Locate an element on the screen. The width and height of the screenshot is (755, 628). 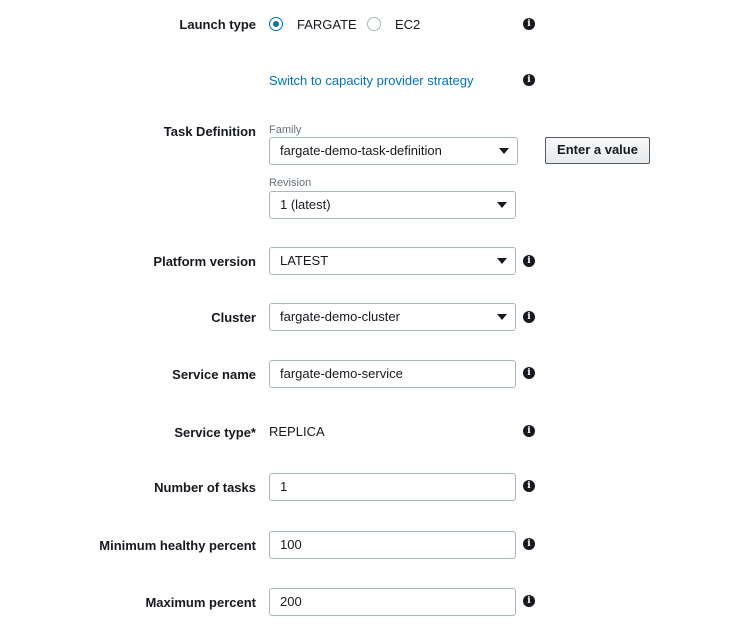
platform-version-info-icon: i is located at coordinates (529, 261).